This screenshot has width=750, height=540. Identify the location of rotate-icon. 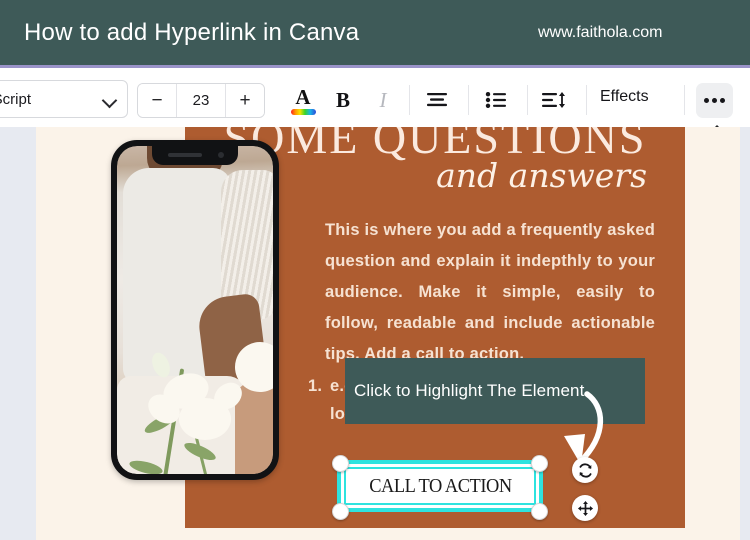
(585, 470).